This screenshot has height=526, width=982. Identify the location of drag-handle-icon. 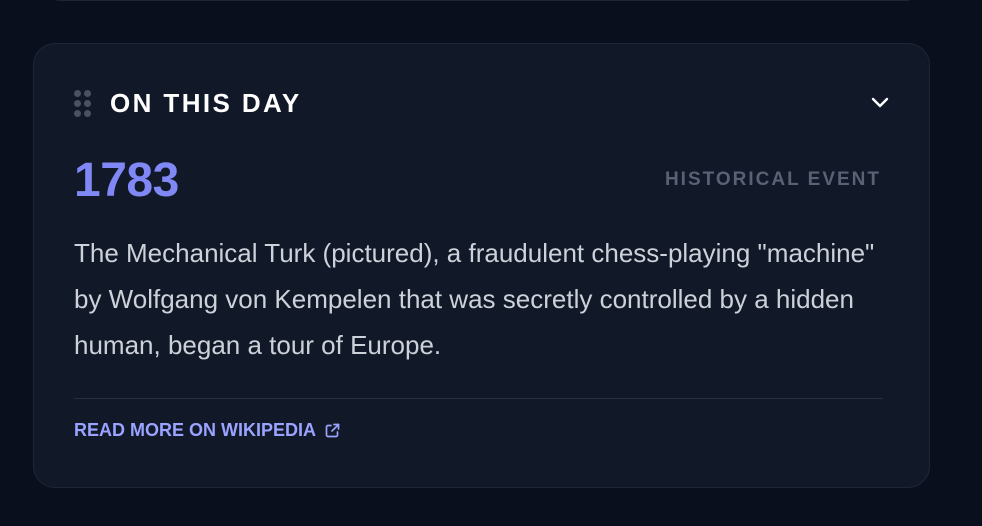
(82, 103).